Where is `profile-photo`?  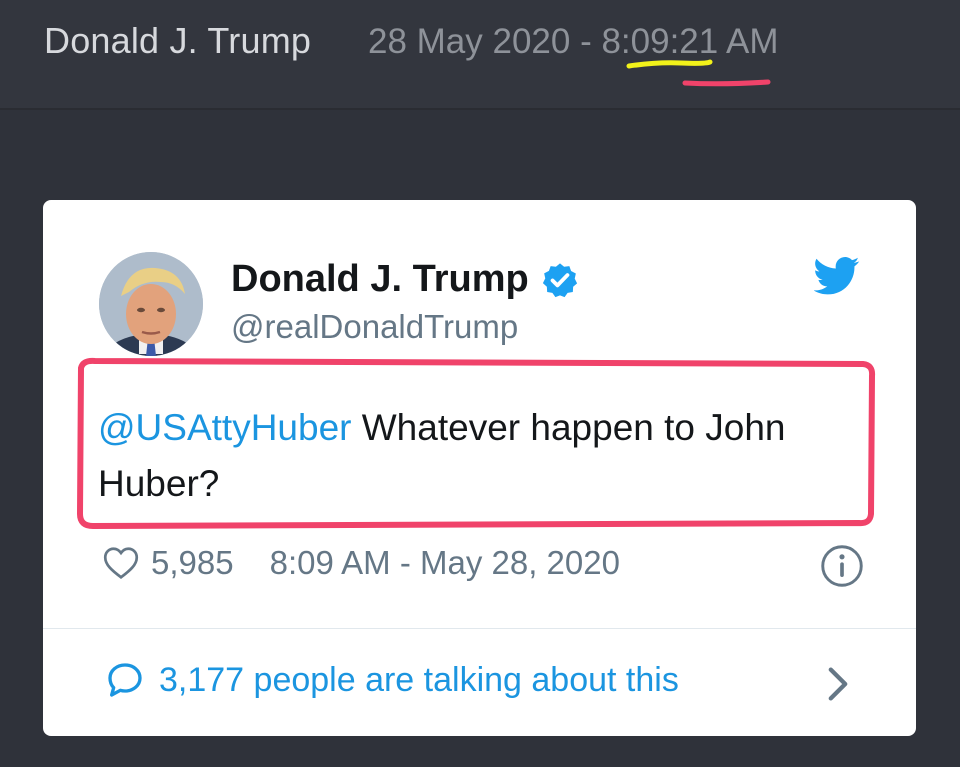
profile-photo is located at coordinates (151, 304).